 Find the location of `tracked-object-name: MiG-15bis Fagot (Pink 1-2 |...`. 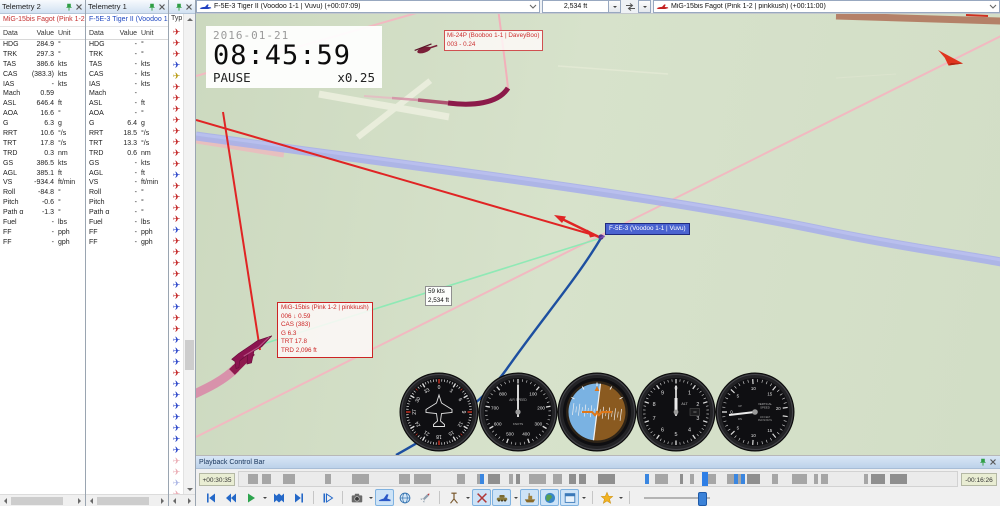

tracked-object-name: MiG-15bis Fagot (Pink 1-2 |... is located at coordinates (42, 20).